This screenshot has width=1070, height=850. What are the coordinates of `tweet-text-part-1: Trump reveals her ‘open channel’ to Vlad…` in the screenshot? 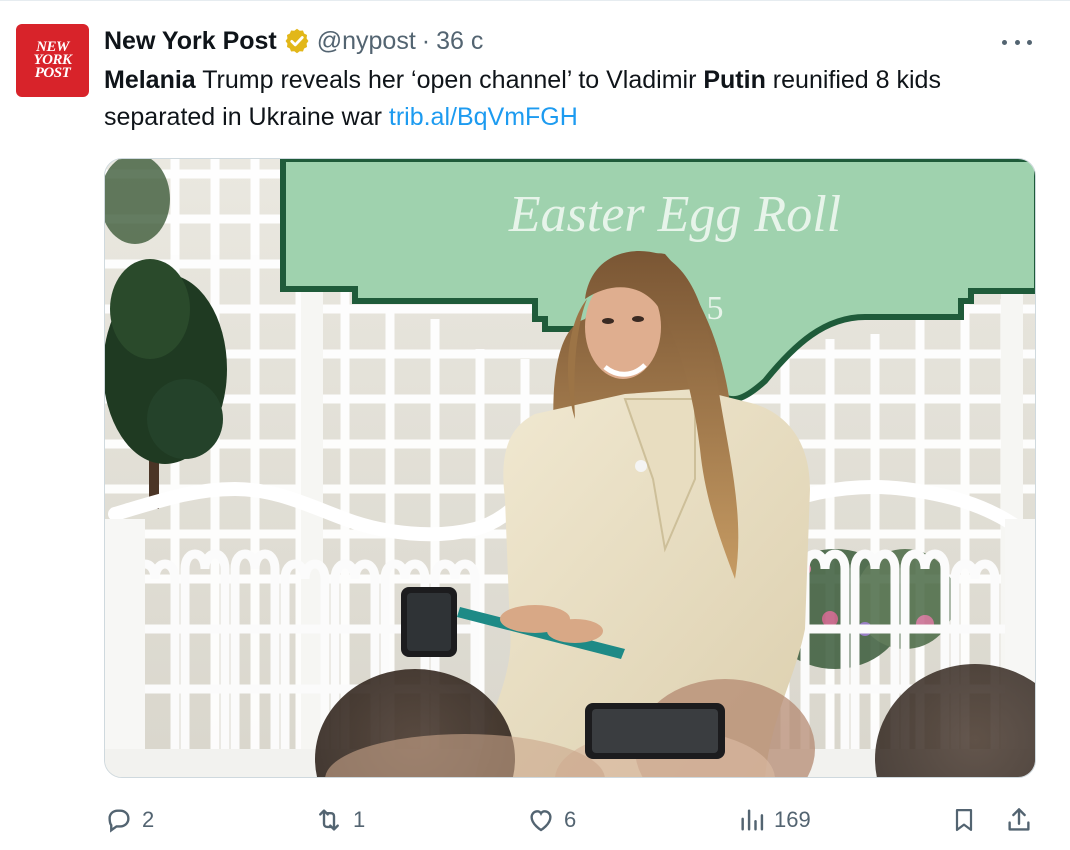 It's located at (449, 80).